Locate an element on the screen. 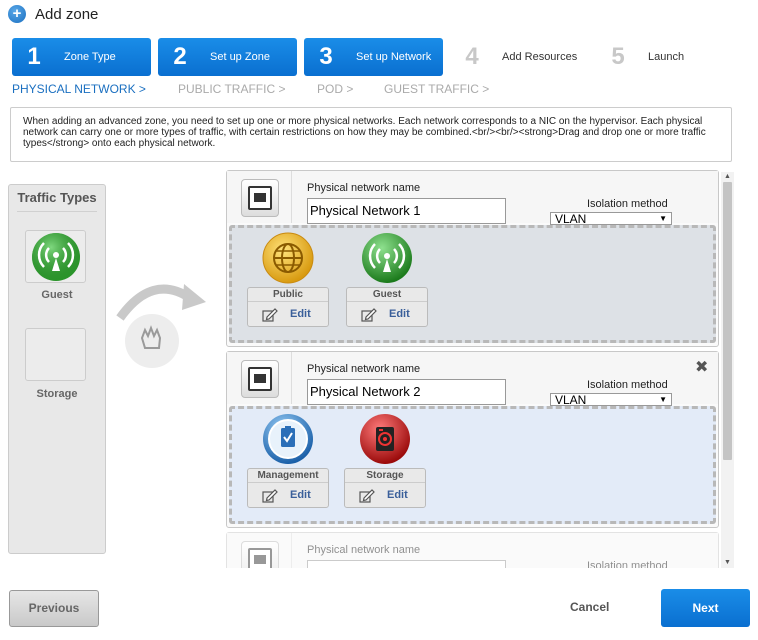 The image size is (758, 640). step-set-up-network: 3 Set up Network is located at coordinates (373, 57).